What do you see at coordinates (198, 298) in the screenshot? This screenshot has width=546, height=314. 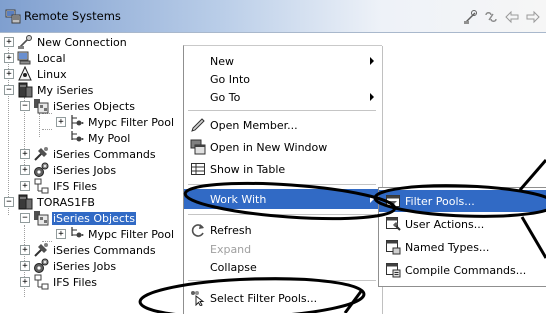 I see `select-filter-pools-icon` at bounding box center [198, 298].